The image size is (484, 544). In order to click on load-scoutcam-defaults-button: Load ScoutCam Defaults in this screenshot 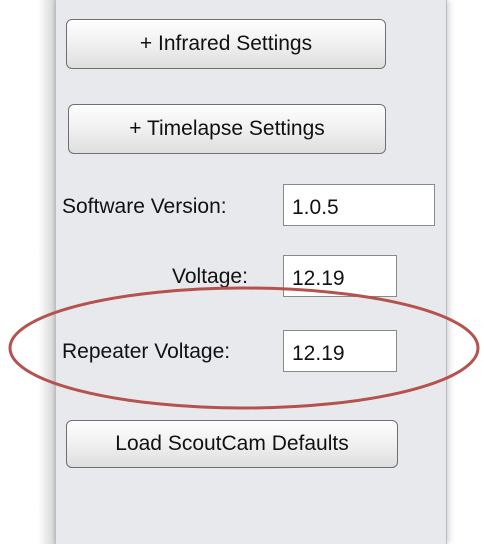, I will do `click(232, 444)`.